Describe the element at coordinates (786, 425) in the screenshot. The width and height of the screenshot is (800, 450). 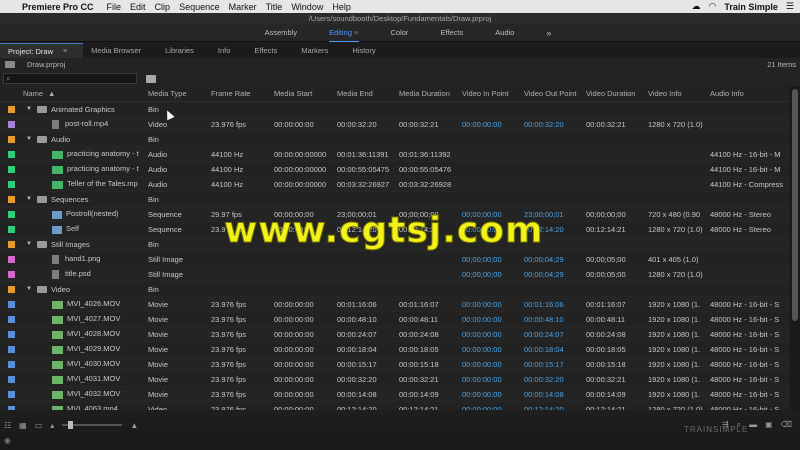
I see `trash-icon: ⌫` at that location.